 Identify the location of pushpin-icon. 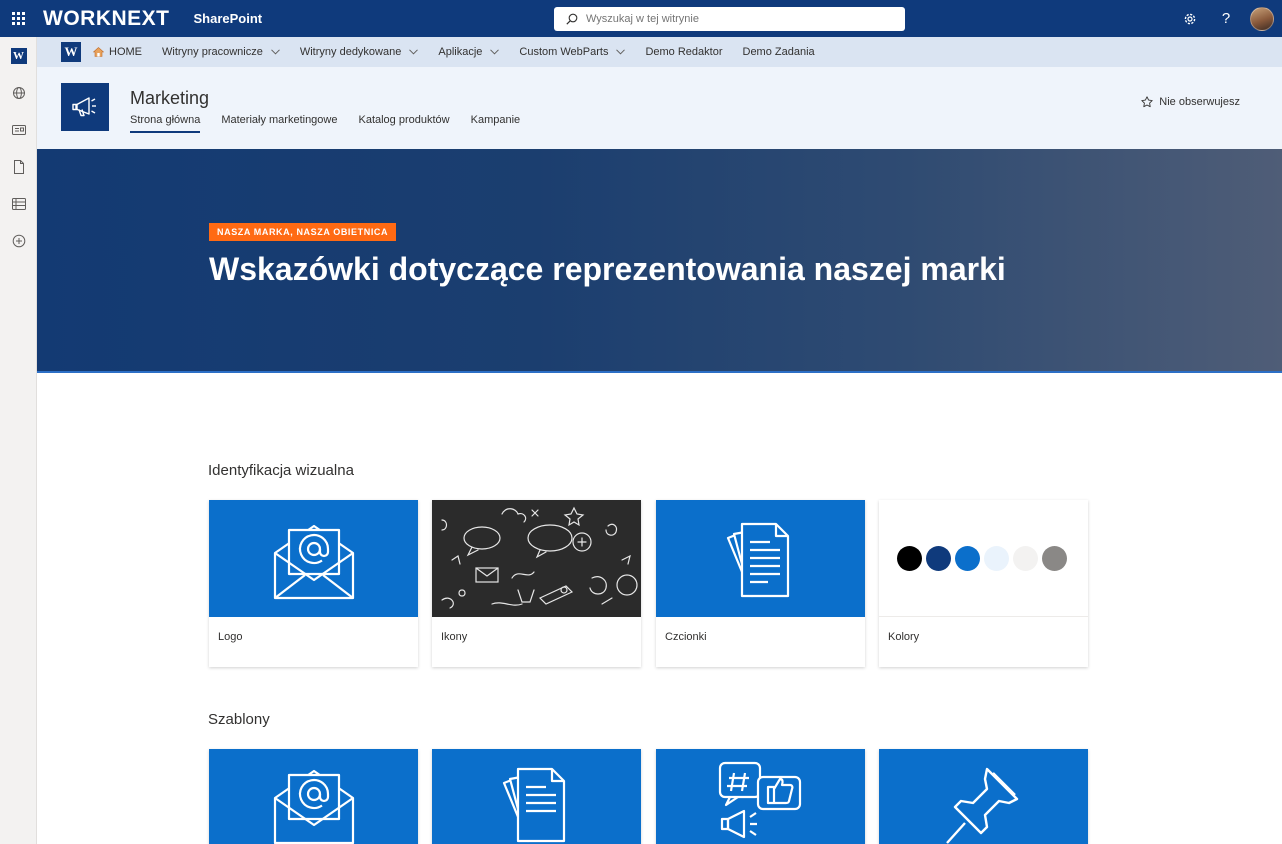
(981, 805).